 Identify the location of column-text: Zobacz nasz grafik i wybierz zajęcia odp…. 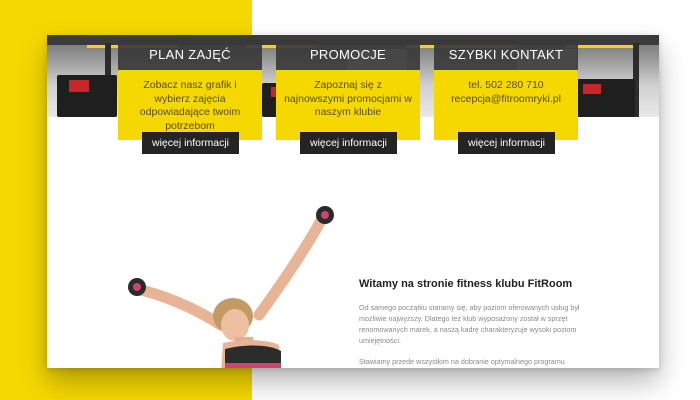
(190, 105).